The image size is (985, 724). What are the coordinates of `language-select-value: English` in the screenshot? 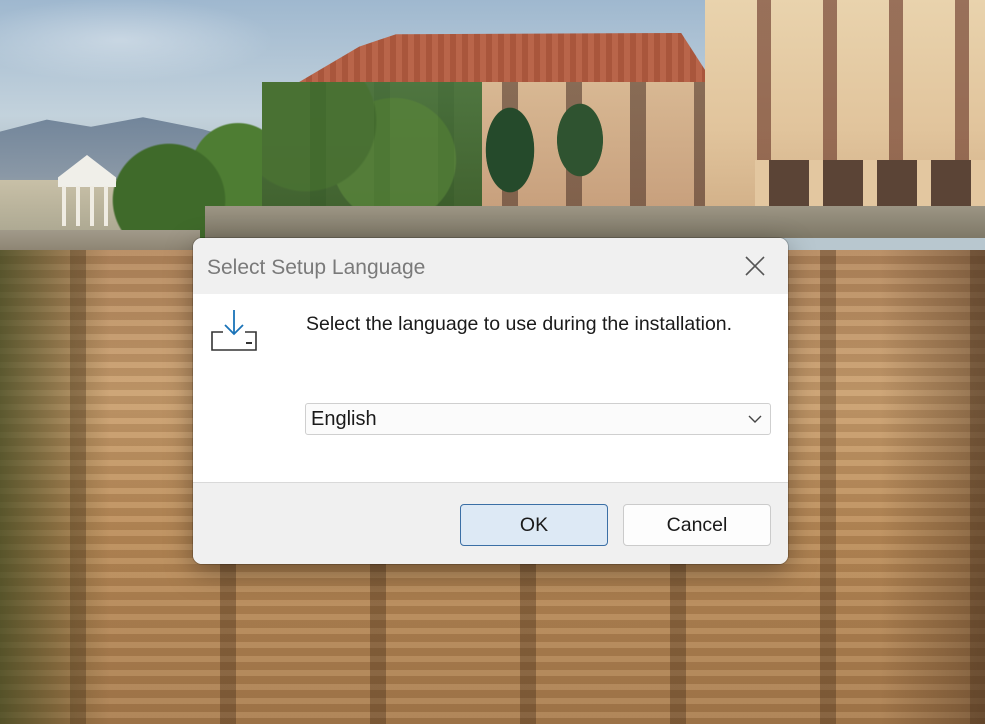 It's located at (344, 419).